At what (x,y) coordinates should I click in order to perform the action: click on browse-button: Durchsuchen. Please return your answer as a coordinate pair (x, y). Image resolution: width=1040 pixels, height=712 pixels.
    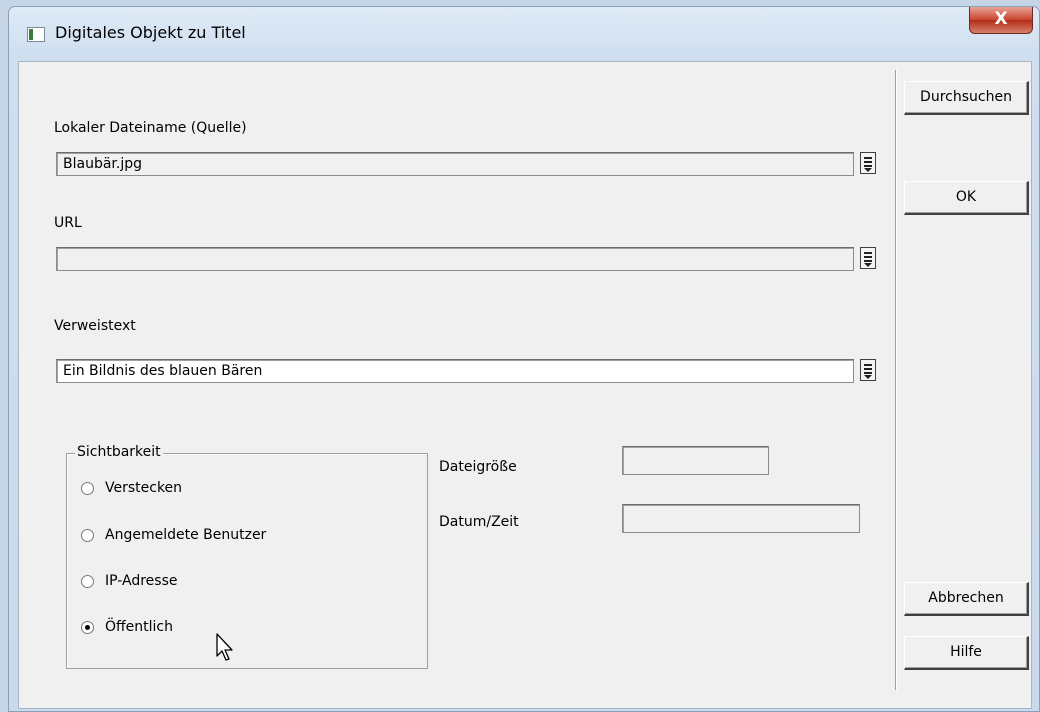
    Looking at the image, I should click on (966, 98).